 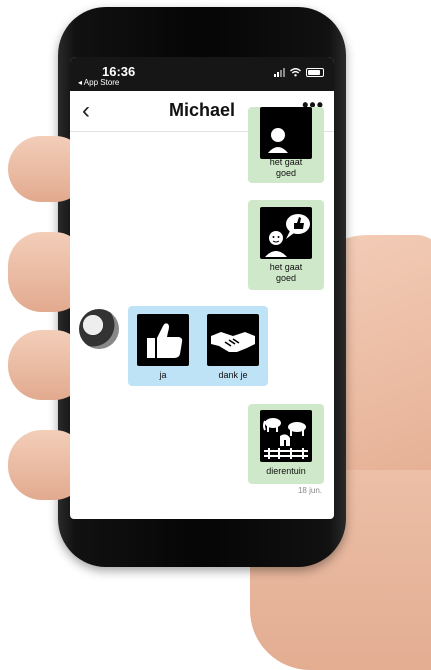 What do you see at coordinates (119, 71) in the screenshot?
I see `status-time: 16:36` at bounding box center [119, 71].